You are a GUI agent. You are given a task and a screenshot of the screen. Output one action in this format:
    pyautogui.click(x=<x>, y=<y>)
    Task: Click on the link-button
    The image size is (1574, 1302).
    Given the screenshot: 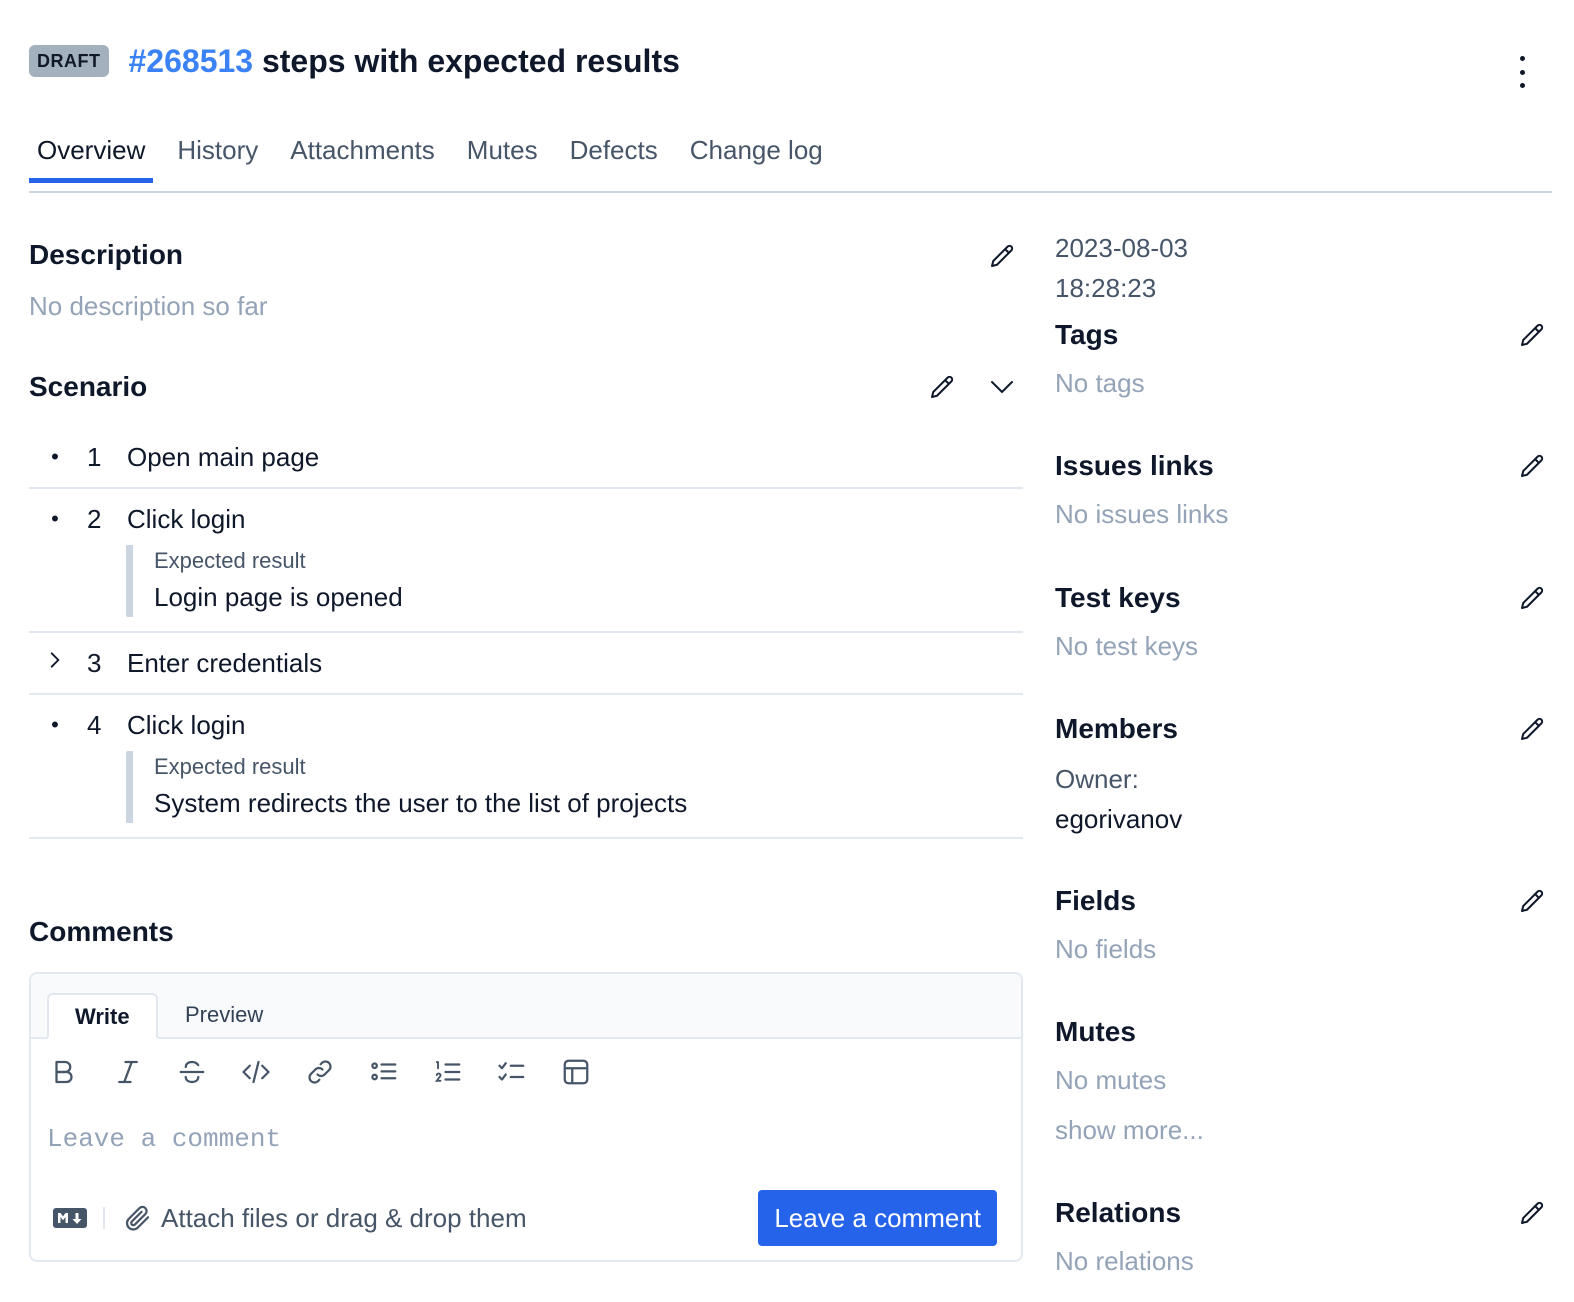 What is the action you would take?
    pyautogui.click(x=333, y=1072)
    